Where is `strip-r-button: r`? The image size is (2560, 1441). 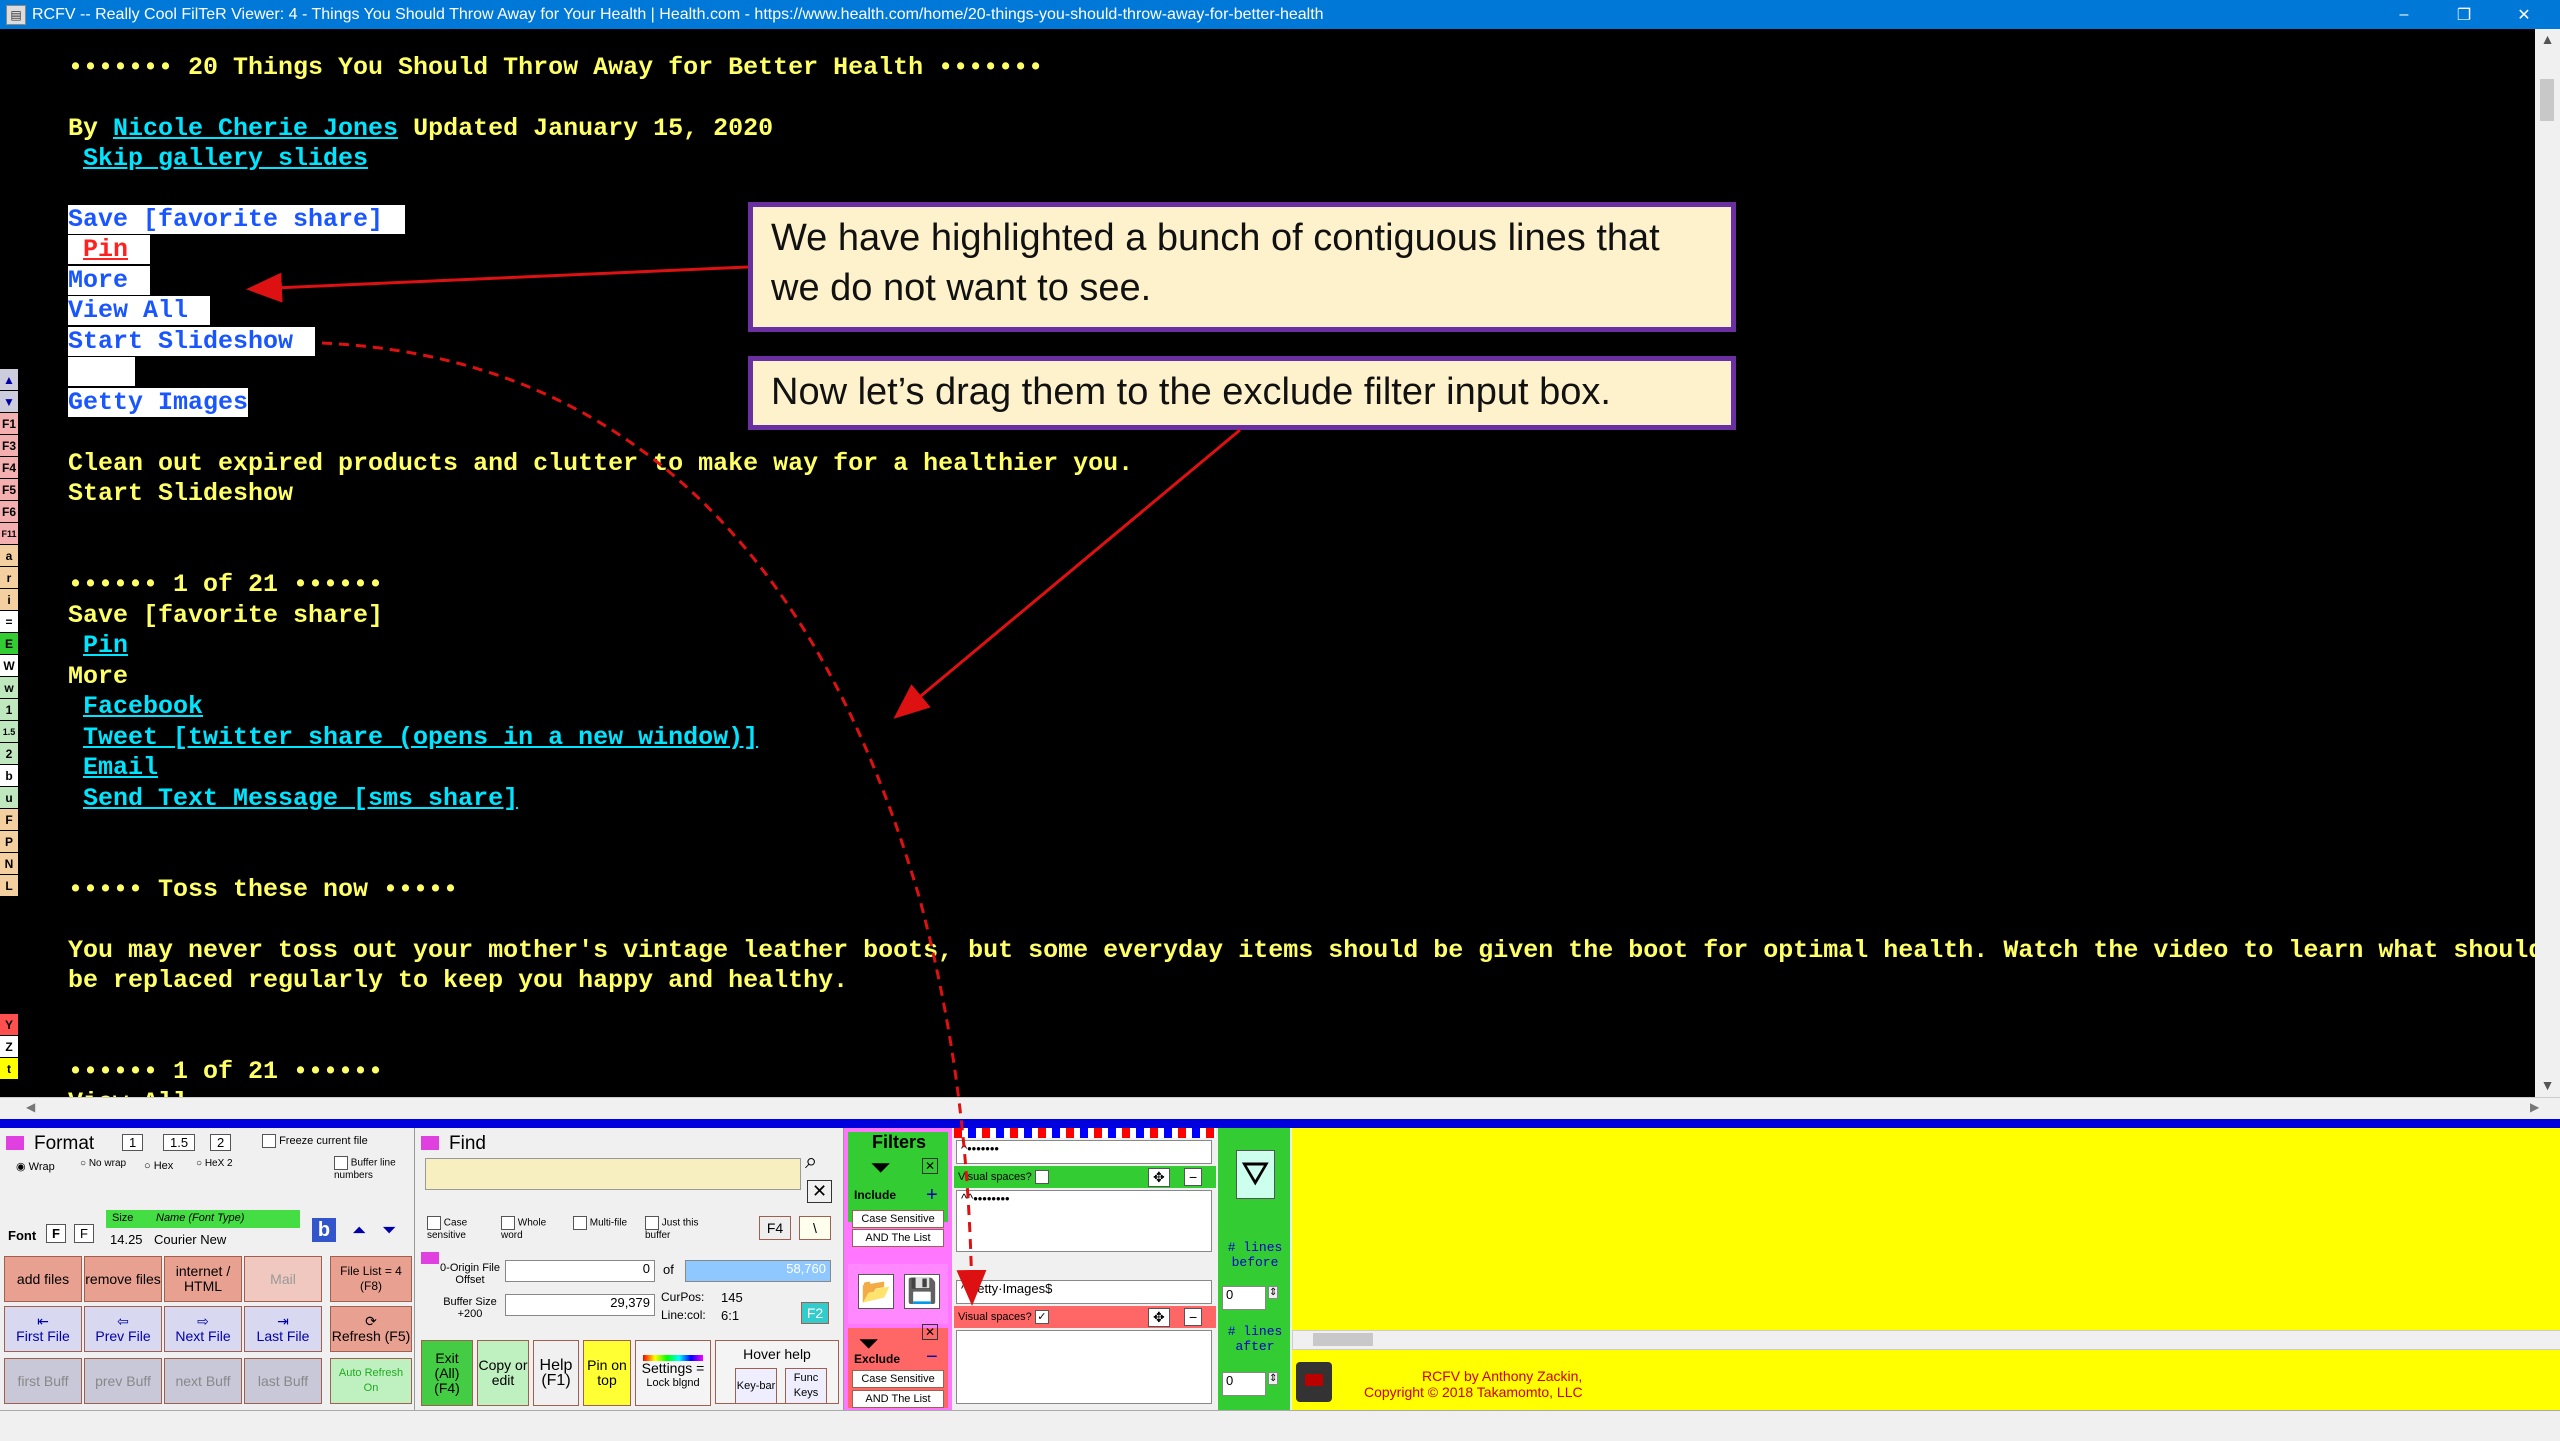 strip-r-button: r is located at coordinates (9, 577).